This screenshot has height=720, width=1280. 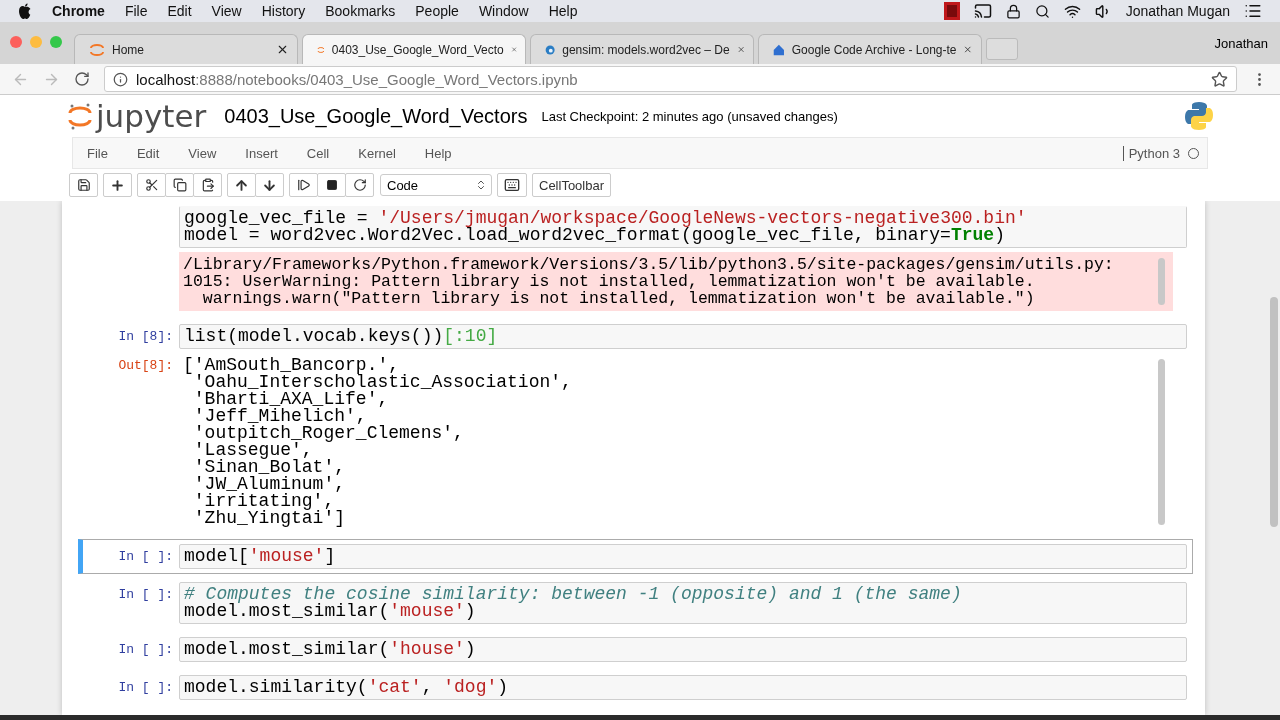 I want to click on checkpoint-status: Last Checkpoint: 2 minutes ago (unsaved changes), so click(x=689, y=116).